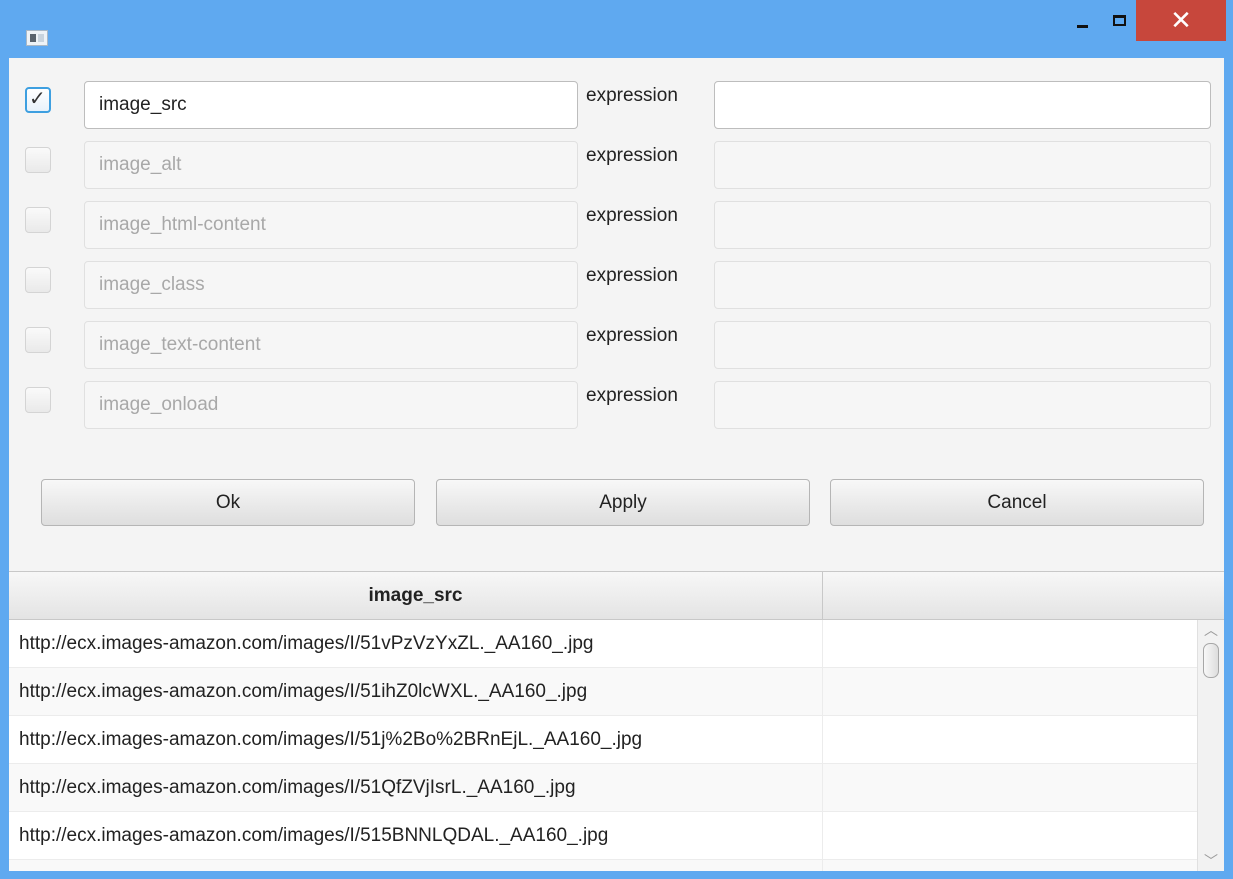  I want to click on field-row-image-alt: image_alt expression, so click(616, 165).